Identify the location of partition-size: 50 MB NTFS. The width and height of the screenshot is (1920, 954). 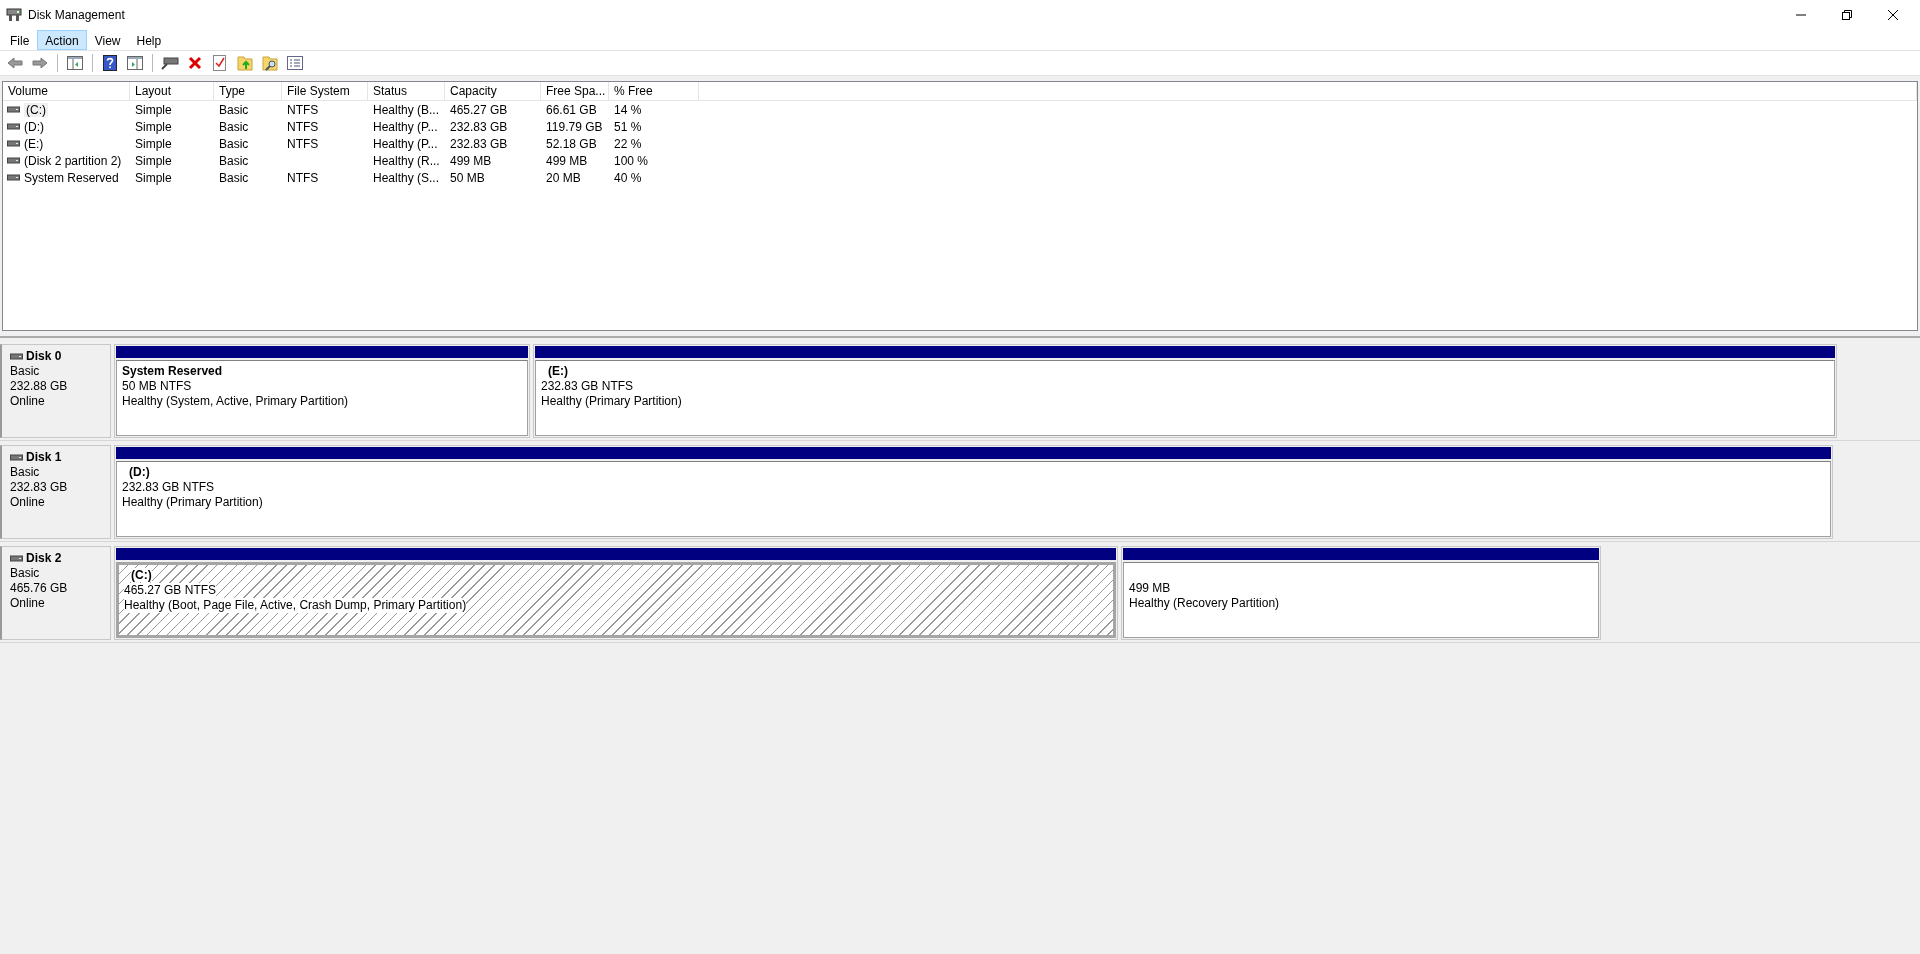
(157, 386).